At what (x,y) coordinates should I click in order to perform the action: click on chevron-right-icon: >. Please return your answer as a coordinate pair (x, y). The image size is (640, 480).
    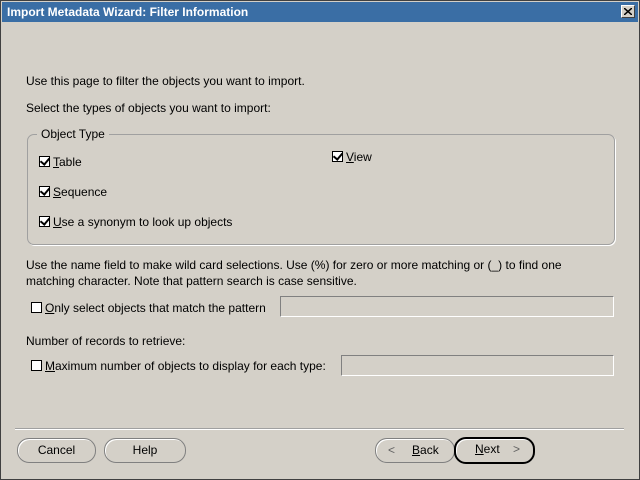
    Looking at the image, I should click on (517, 449).